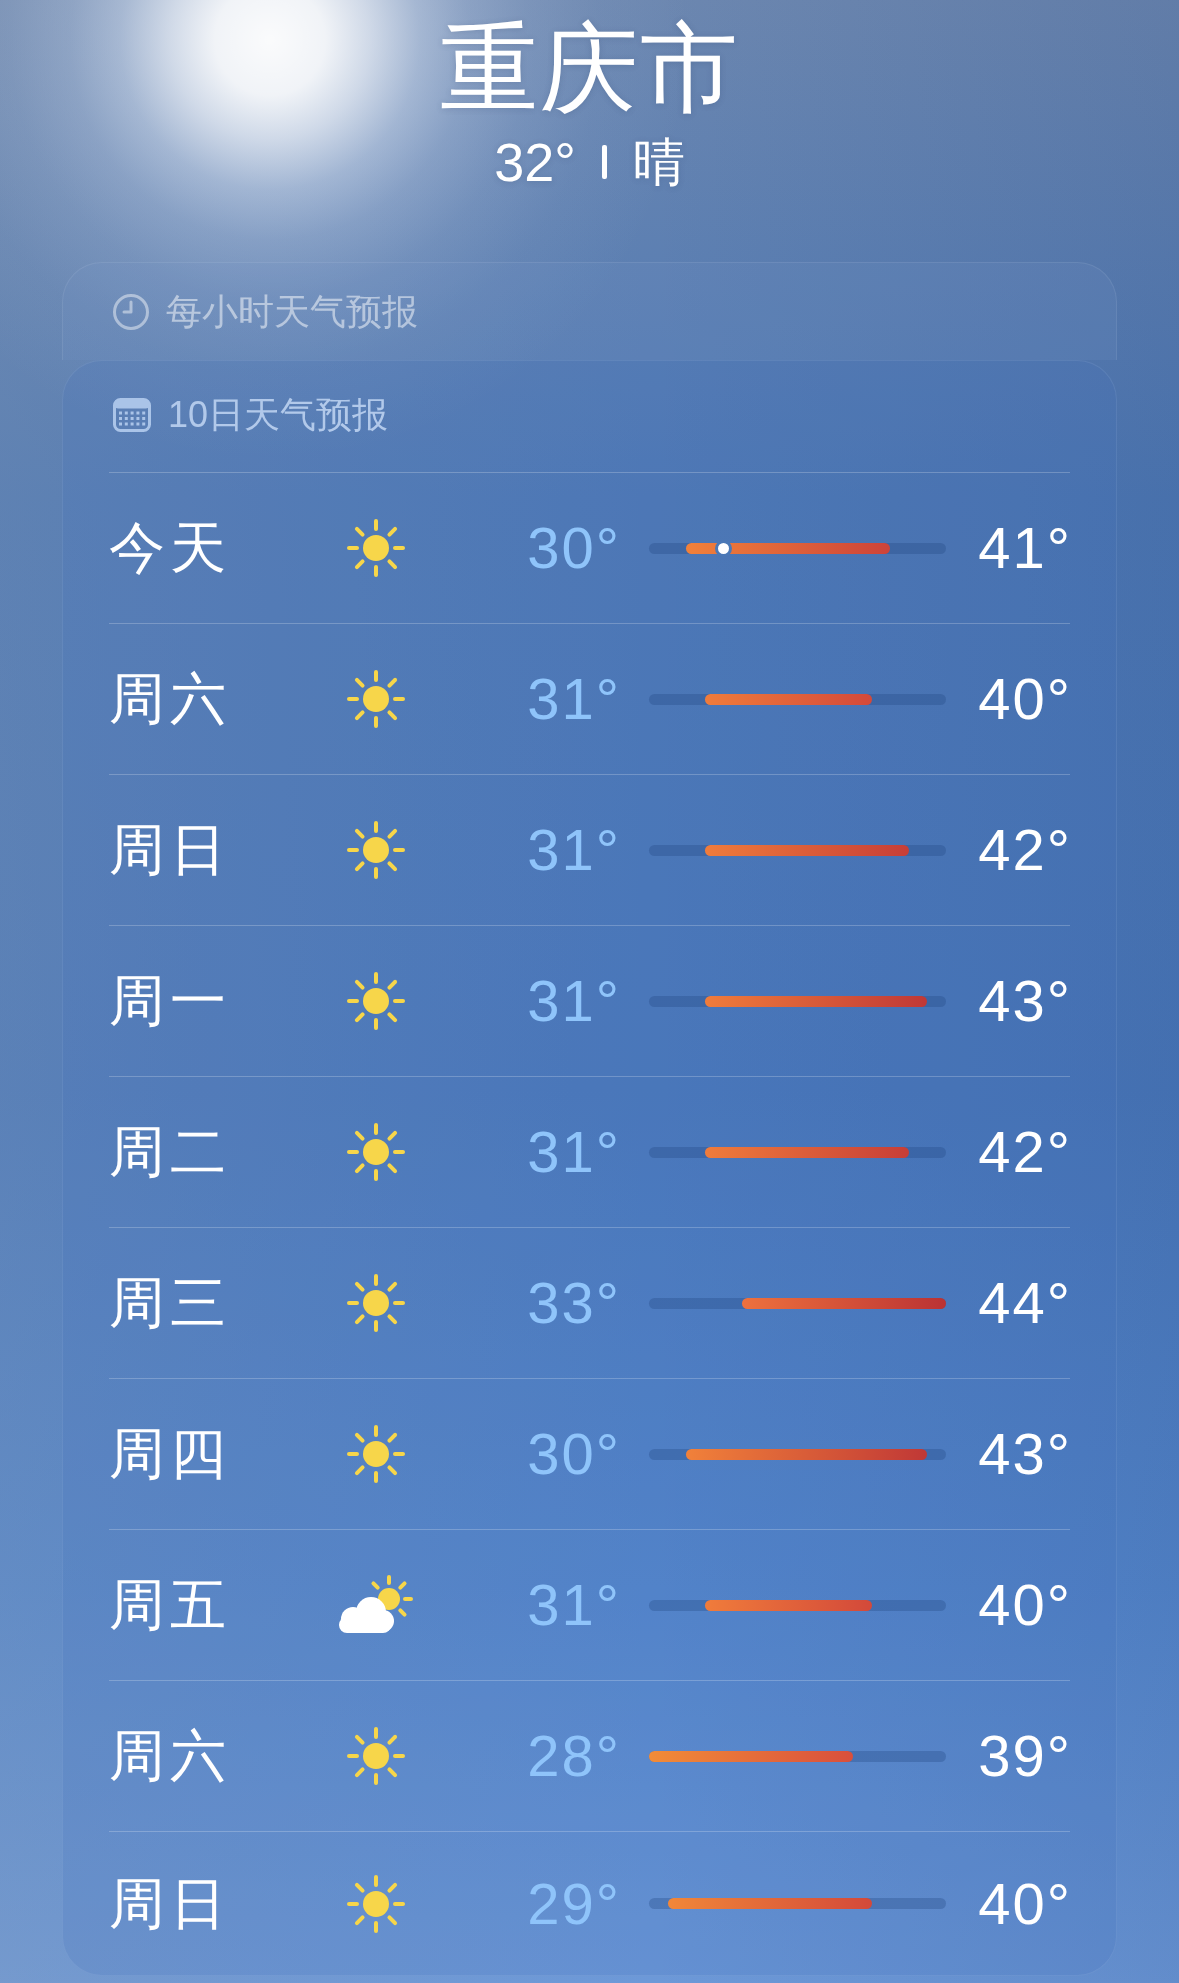 This screenshot has width=1179, height=1983. I want to click on day-label: 周一, so click(170, 1001).